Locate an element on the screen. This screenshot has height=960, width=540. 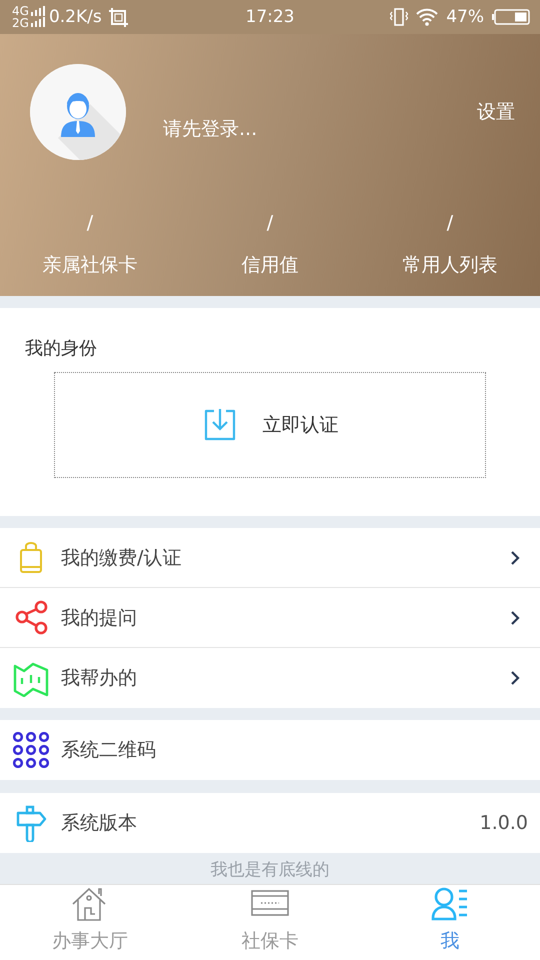
stat-link: 亲属社保卡 is located at coordinates (90, 265).